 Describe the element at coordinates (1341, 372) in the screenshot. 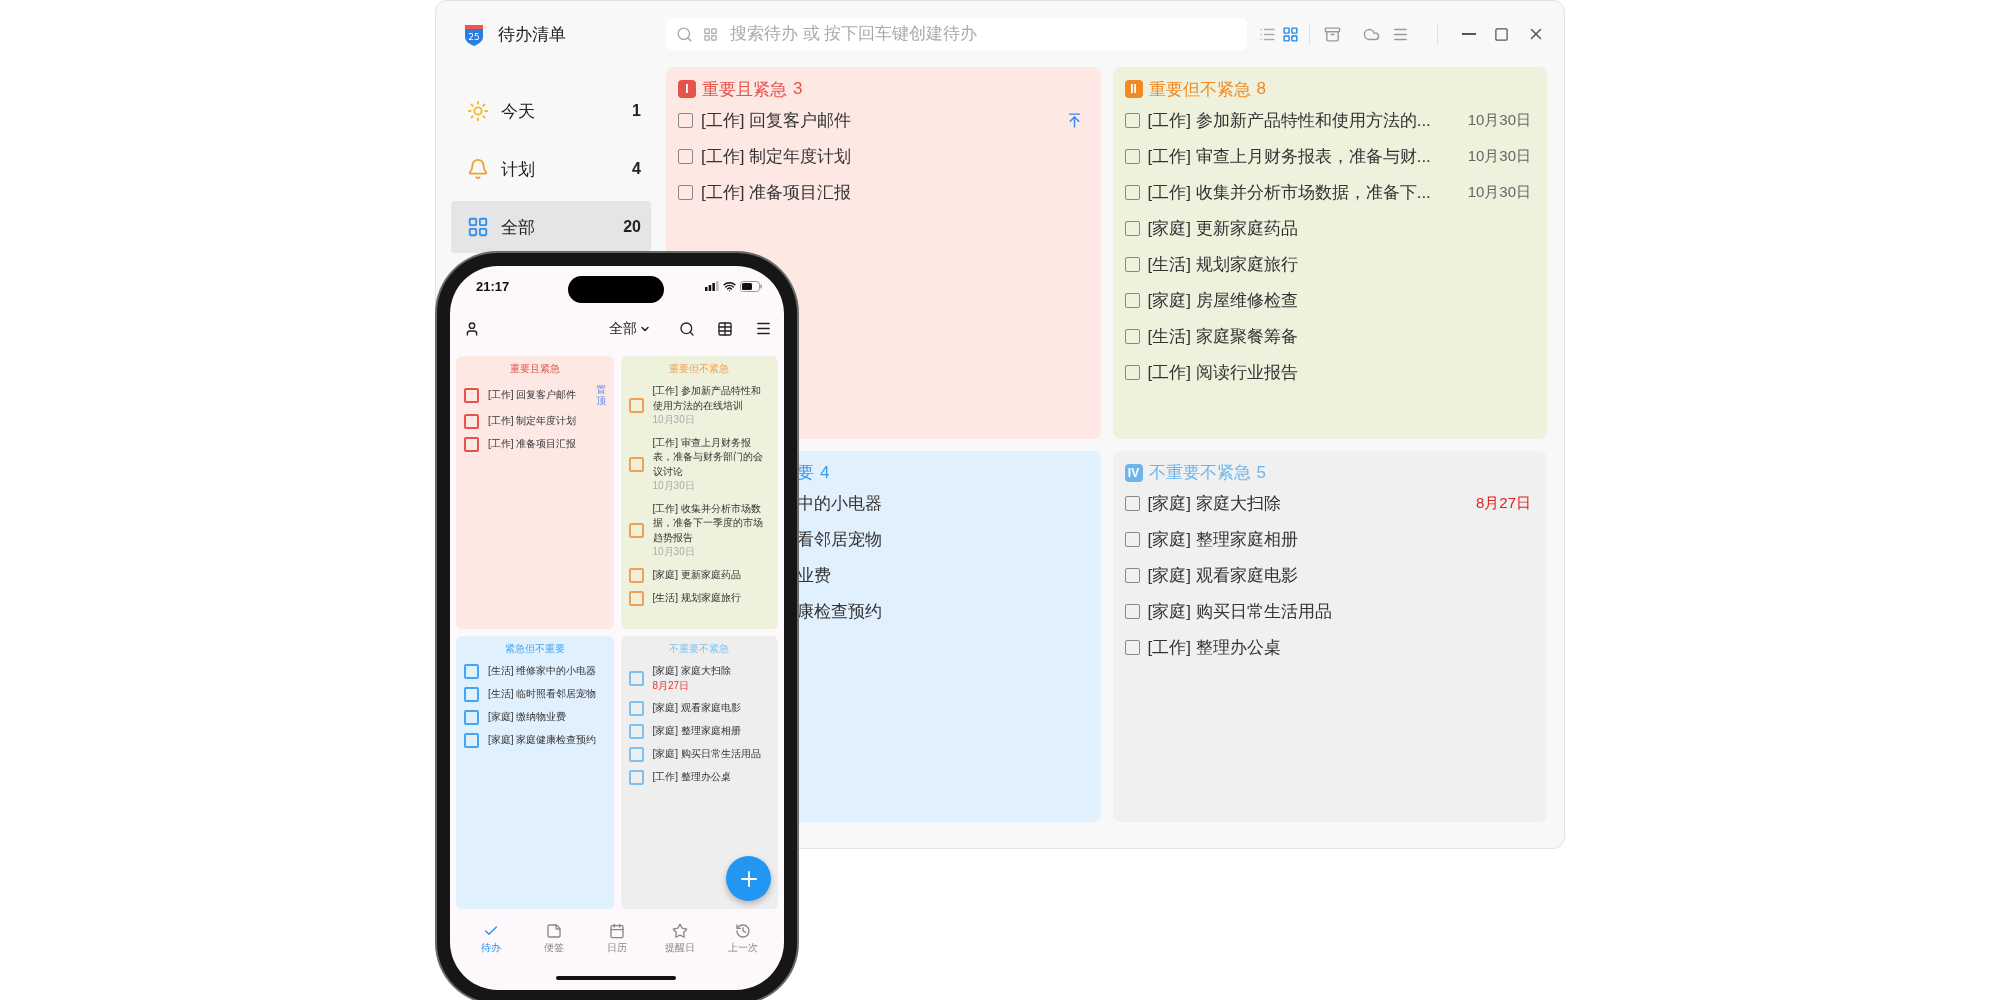

I see `task-text: [工作] 阅读行业报告` at that location.